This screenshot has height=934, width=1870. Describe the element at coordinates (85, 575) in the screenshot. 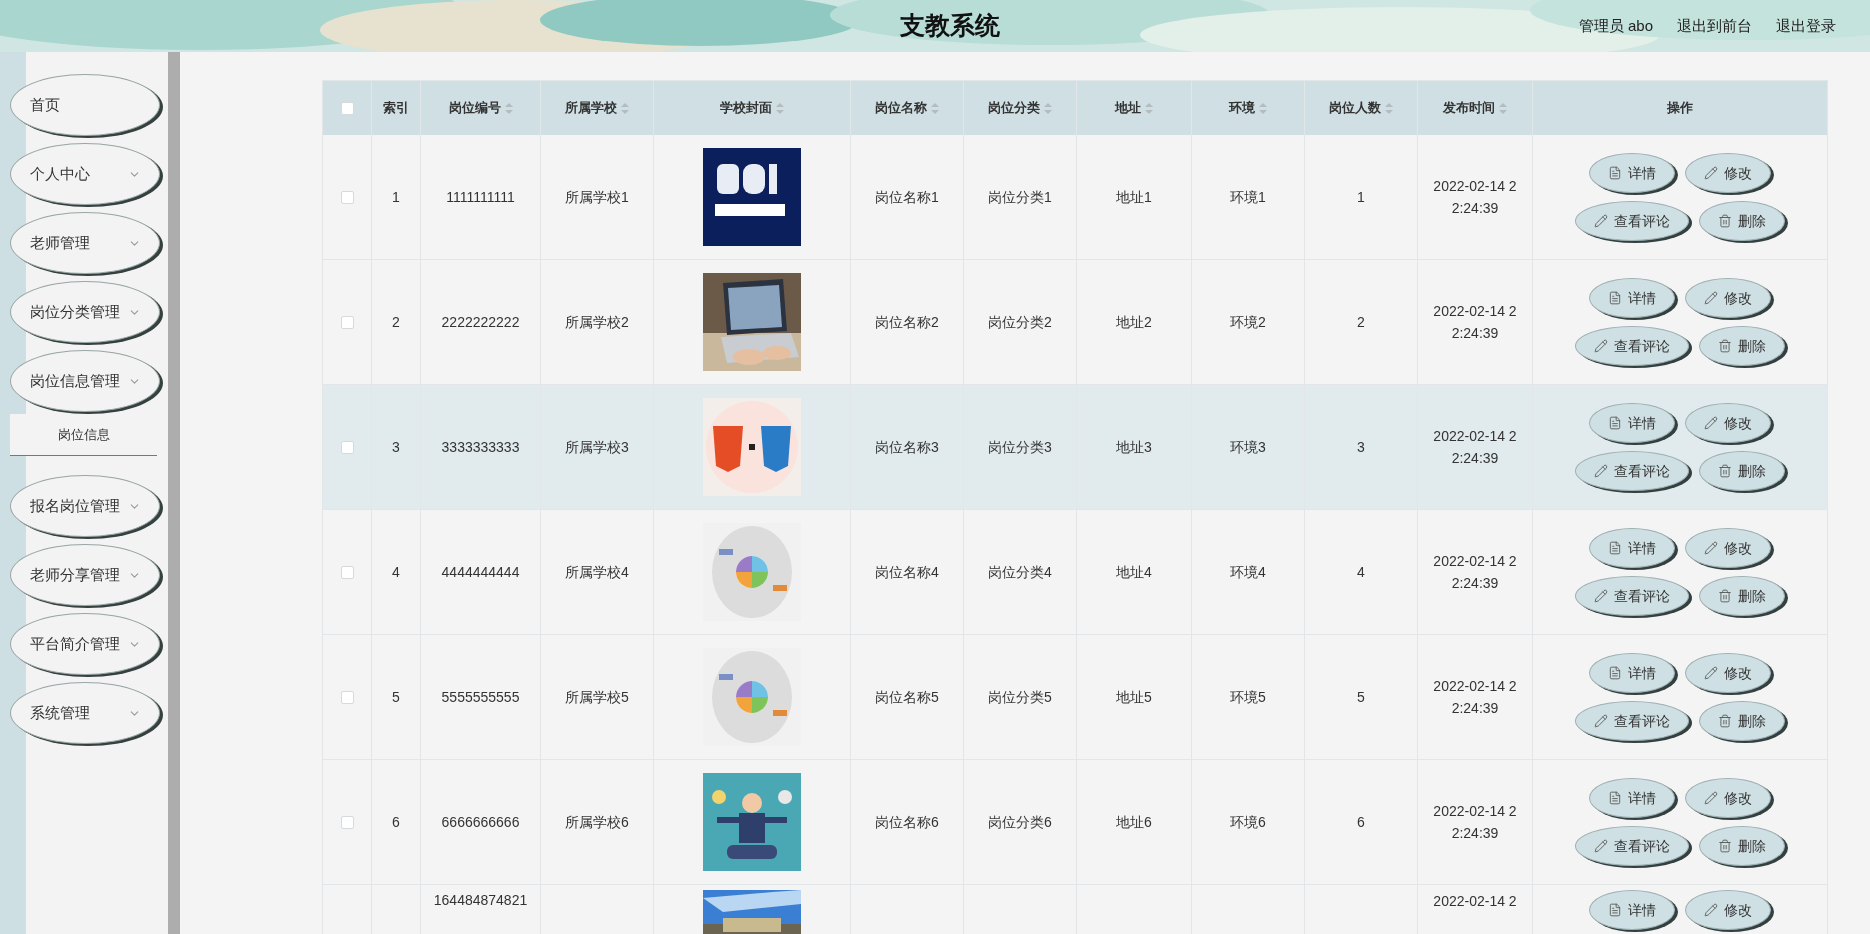

I see `sidebar-menu-item: 老师分享管理` at that location.